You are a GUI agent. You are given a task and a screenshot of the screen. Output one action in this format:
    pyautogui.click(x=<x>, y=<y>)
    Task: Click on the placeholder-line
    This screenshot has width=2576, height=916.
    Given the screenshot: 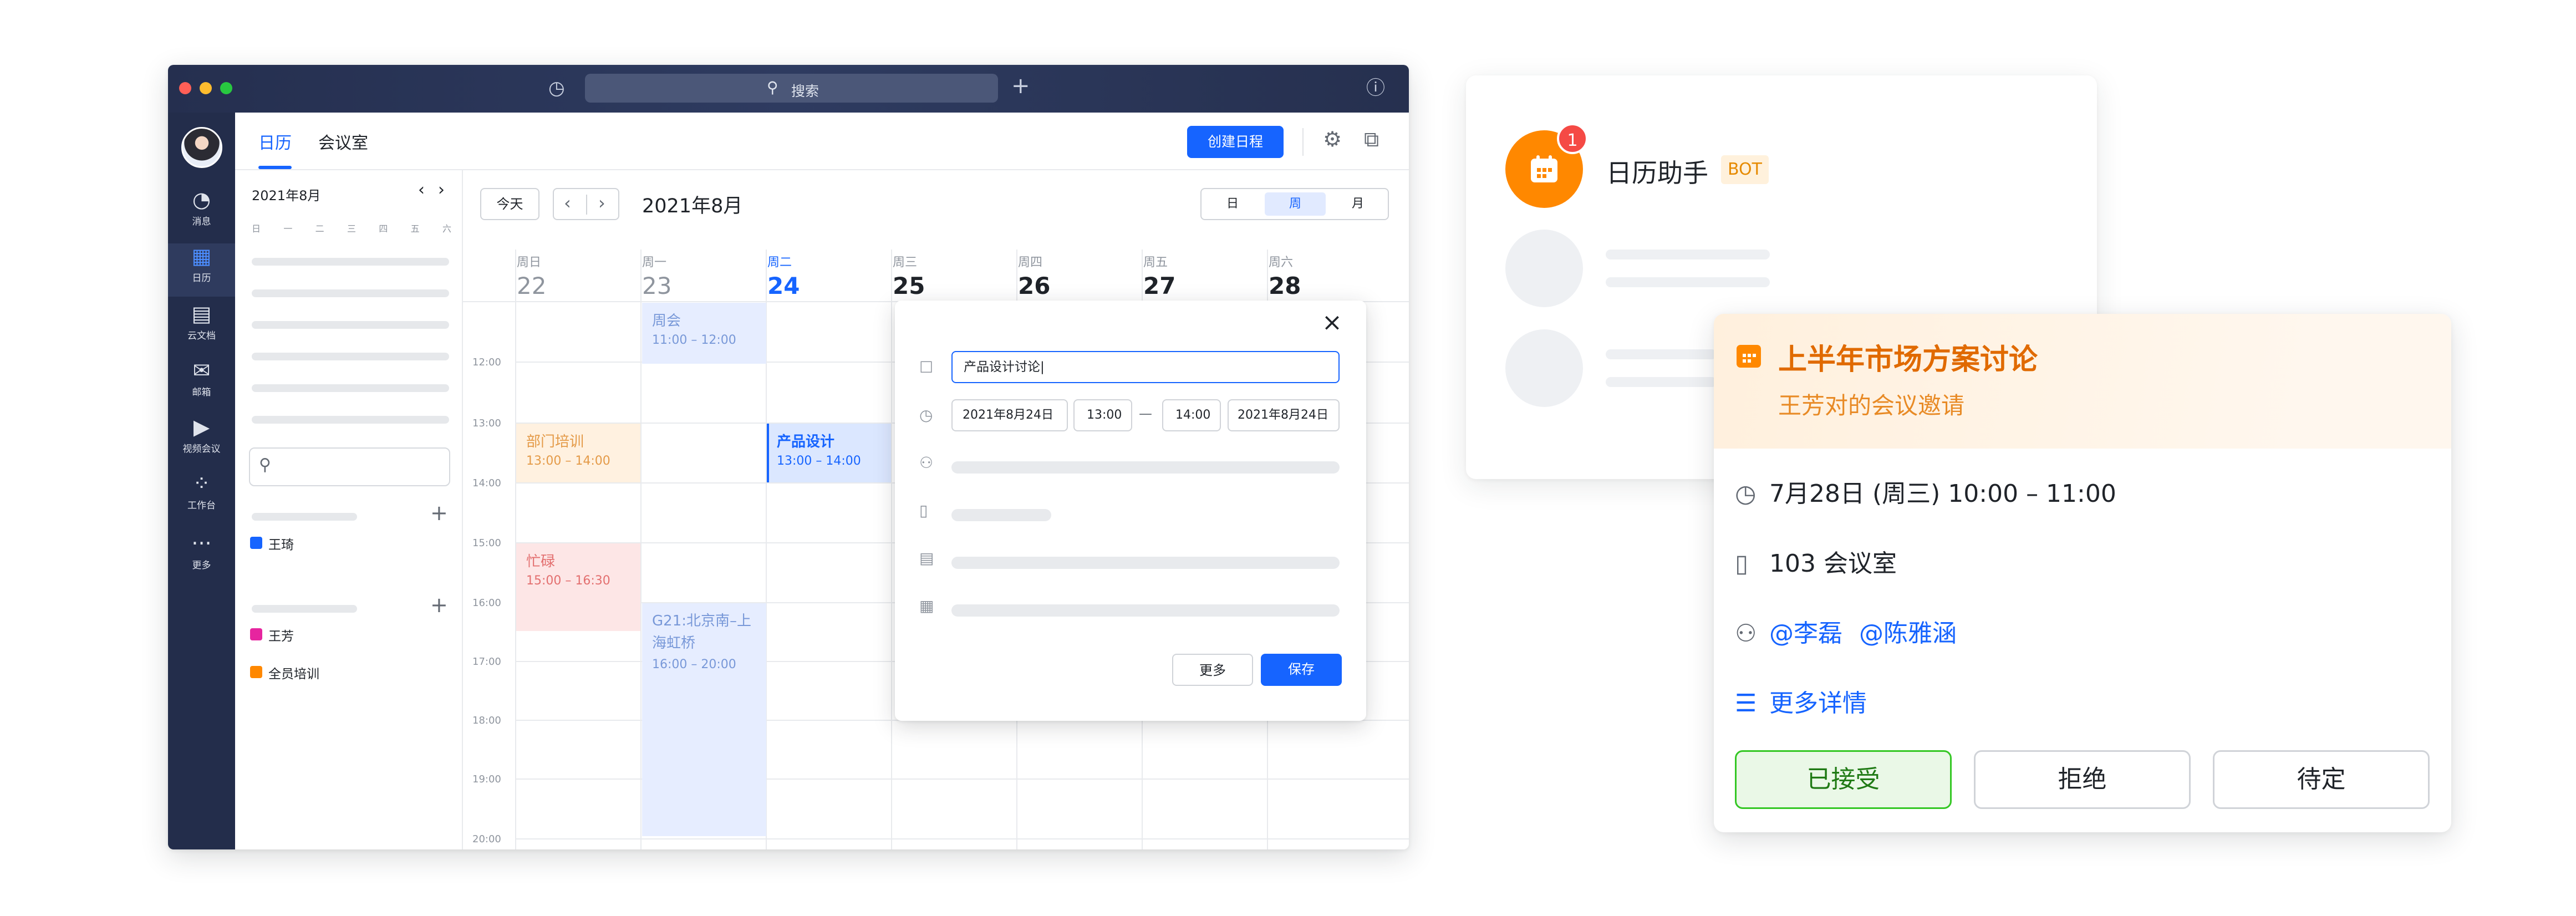 What is the action you would take?
    pyautogui.click(x=1661, y=354)
    